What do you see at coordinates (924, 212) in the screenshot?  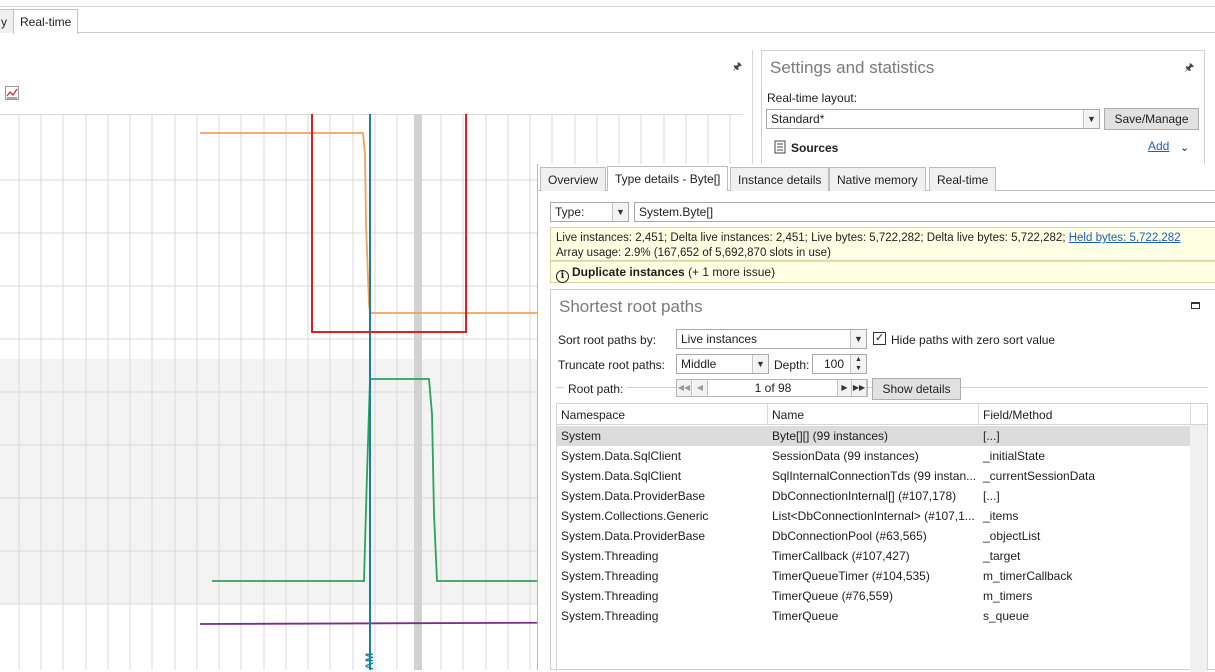 I see `type-name-input: System.Byte[]` at bounding box center [924, 212].